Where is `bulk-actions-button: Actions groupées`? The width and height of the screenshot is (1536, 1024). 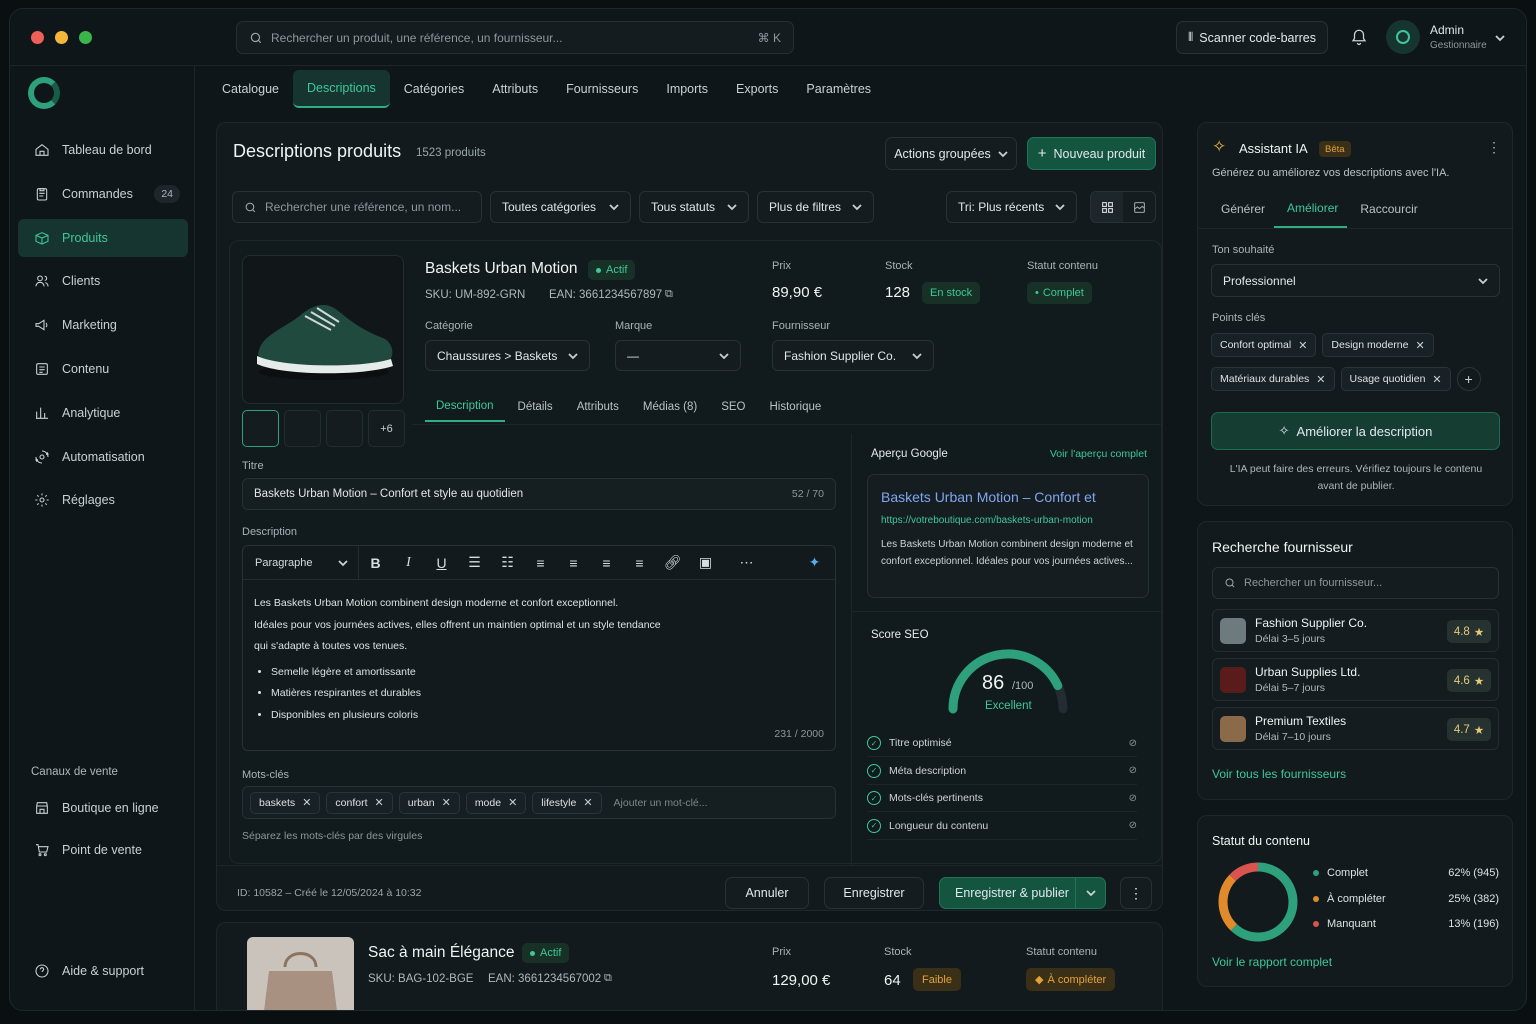 bulk-actions-button: Actions groupées is located at coordinates (951, 153).